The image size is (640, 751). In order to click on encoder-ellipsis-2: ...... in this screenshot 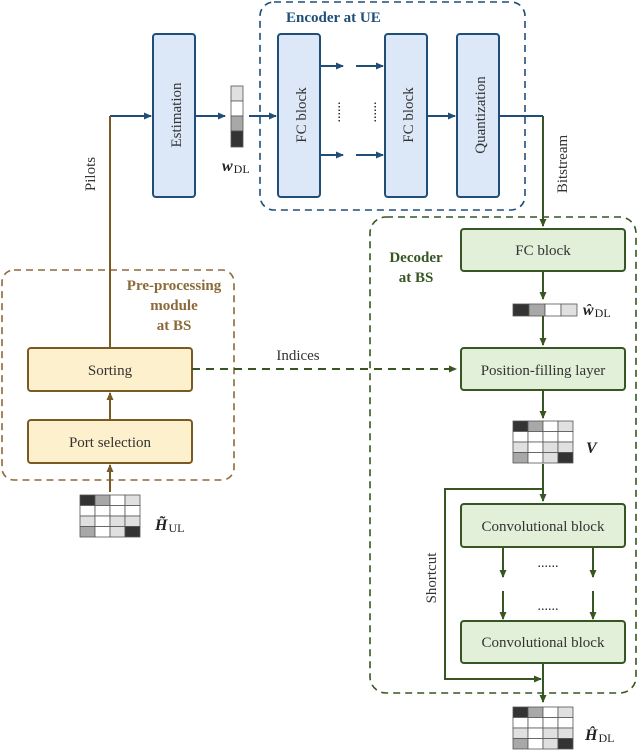, I will do `click(372, 112)`.